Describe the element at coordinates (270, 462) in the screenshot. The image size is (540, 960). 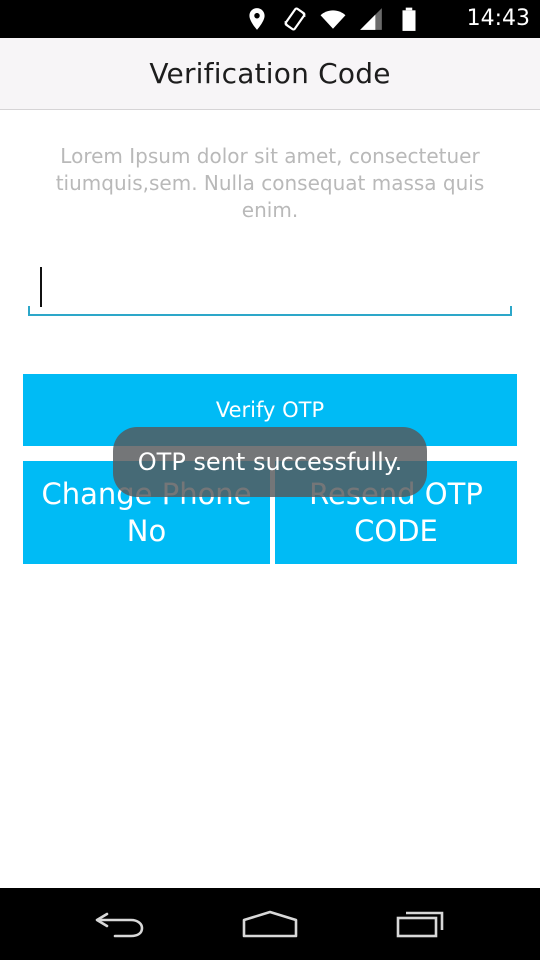
I see `toast-message: OTP sent successfully.` at that location.